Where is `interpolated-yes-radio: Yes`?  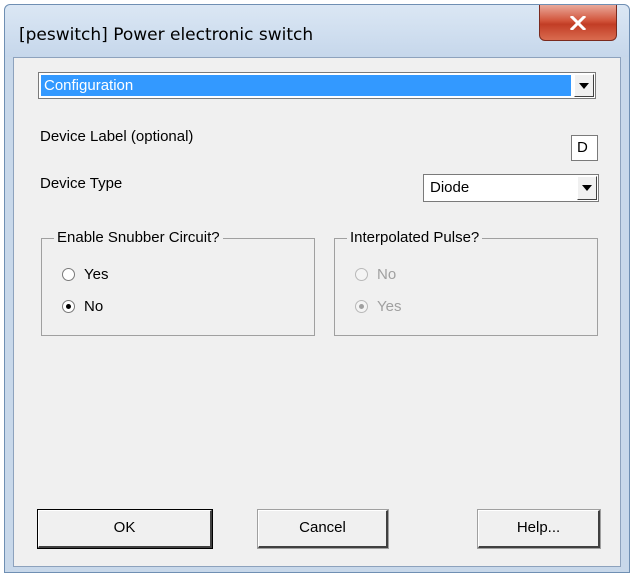
interpolated-yes-radio: Yes is located at coordinates (378, 306).